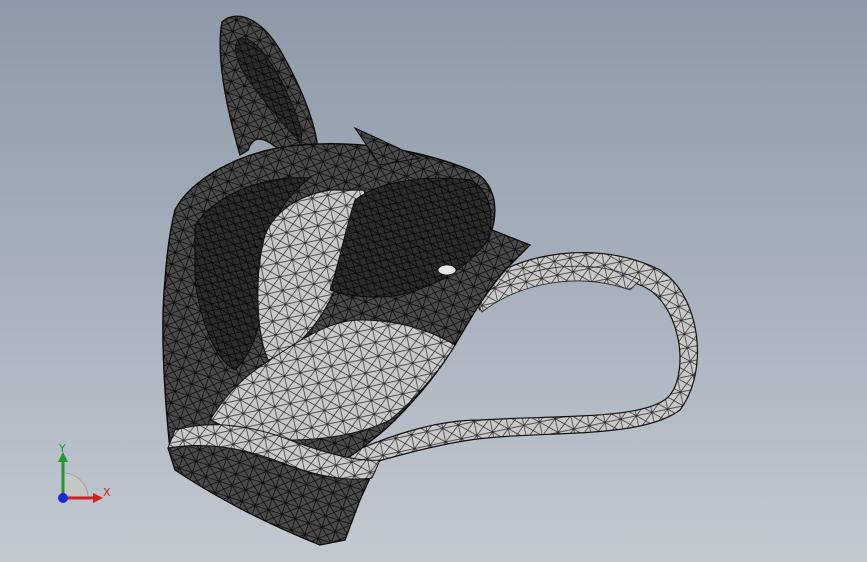 Image resolution: width=867 pixels, height=562 pixels. What do you see at coordinates (75, 485) in the screenshot?
I see `triad-xy-plane` at bounding box center [75, 485].